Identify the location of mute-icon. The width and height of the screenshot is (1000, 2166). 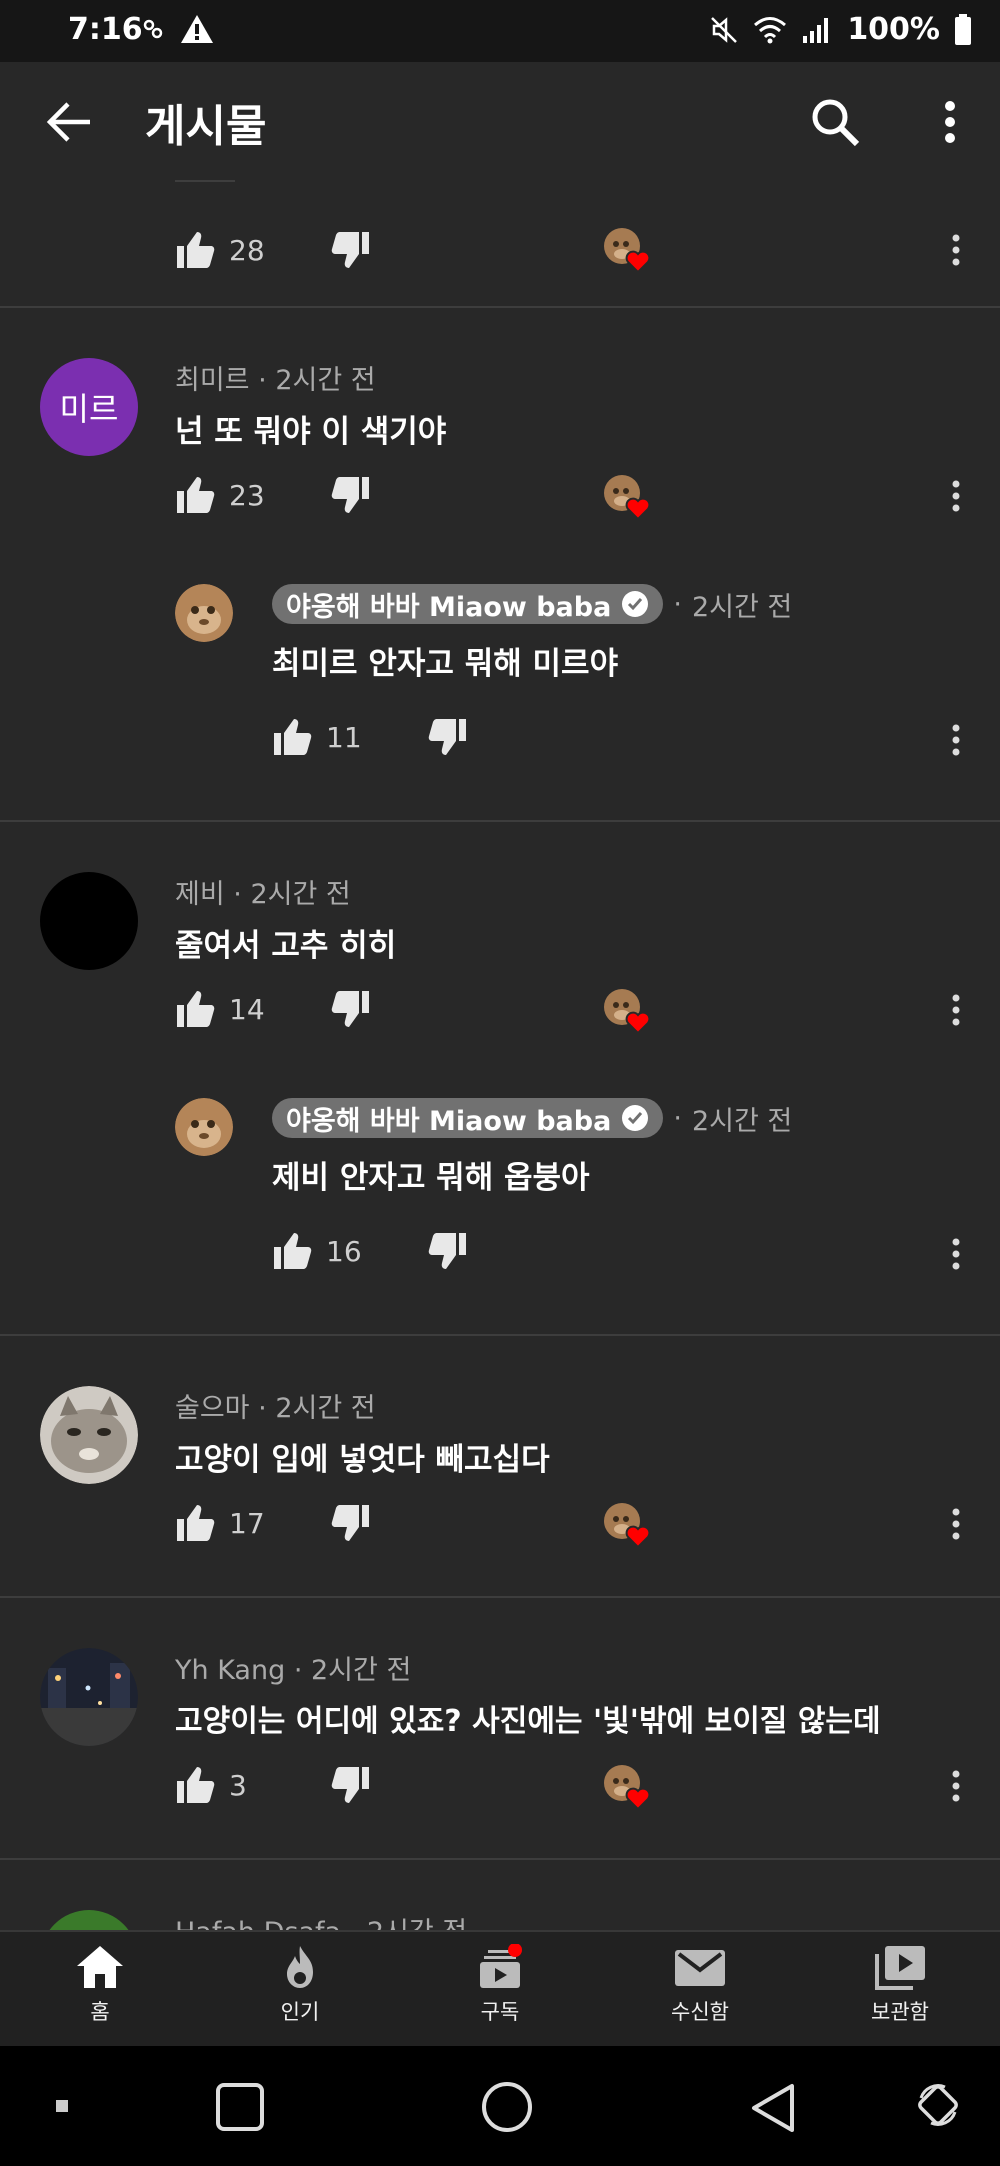
(724, 29).